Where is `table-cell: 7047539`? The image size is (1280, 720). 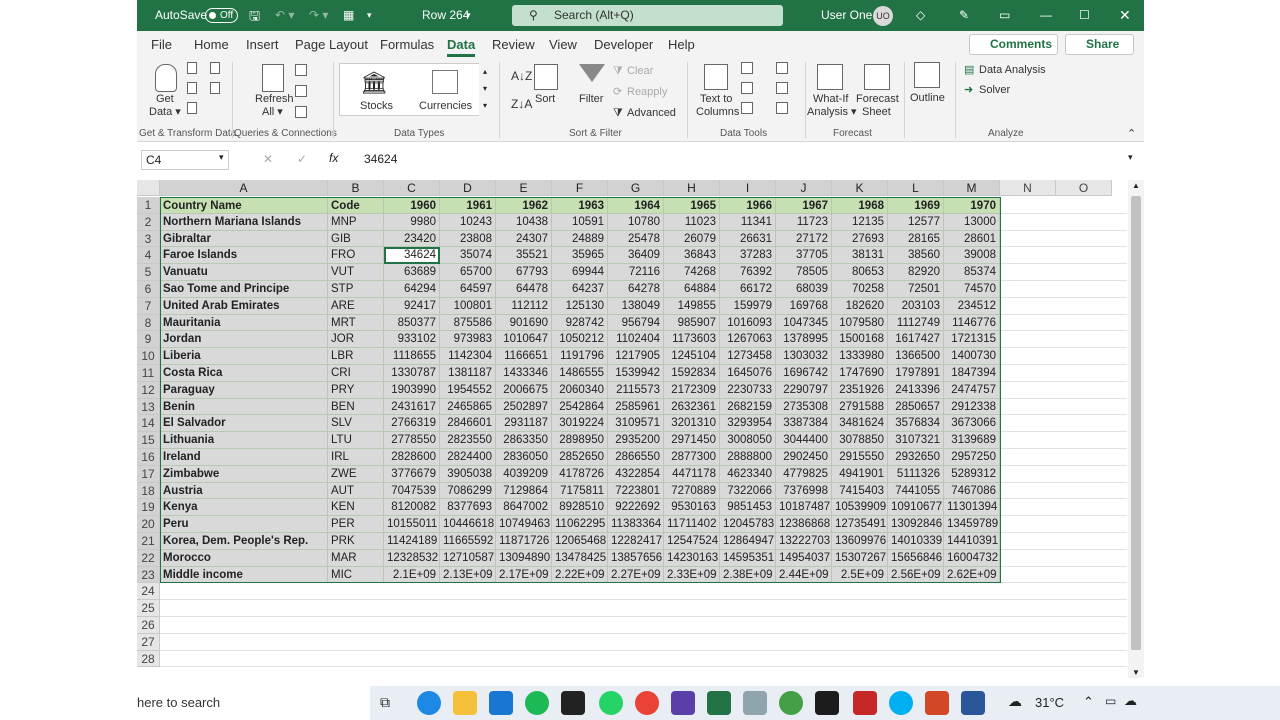 table-cell: 7047539 is located at coordinates (412, 491).